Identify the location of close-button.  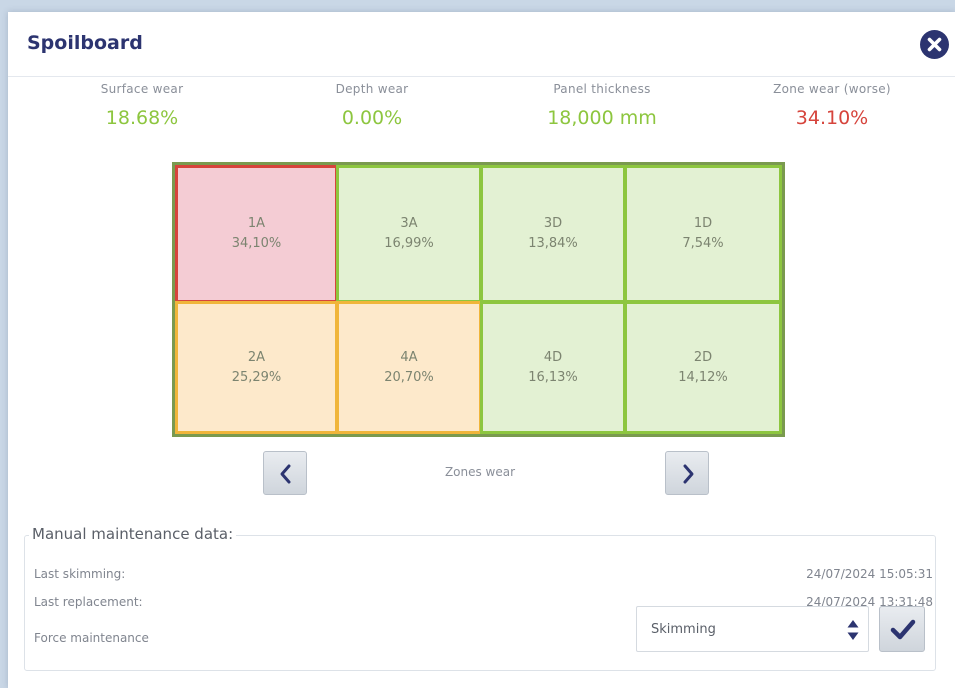
(934, 44).